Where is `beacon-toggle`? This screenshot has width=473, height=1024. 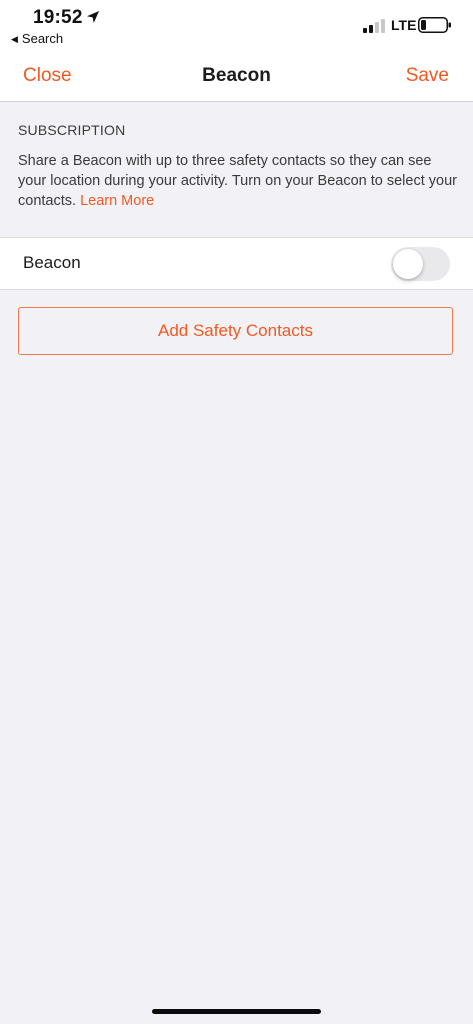 beacon-toggle is located at coordinates (420, 264).